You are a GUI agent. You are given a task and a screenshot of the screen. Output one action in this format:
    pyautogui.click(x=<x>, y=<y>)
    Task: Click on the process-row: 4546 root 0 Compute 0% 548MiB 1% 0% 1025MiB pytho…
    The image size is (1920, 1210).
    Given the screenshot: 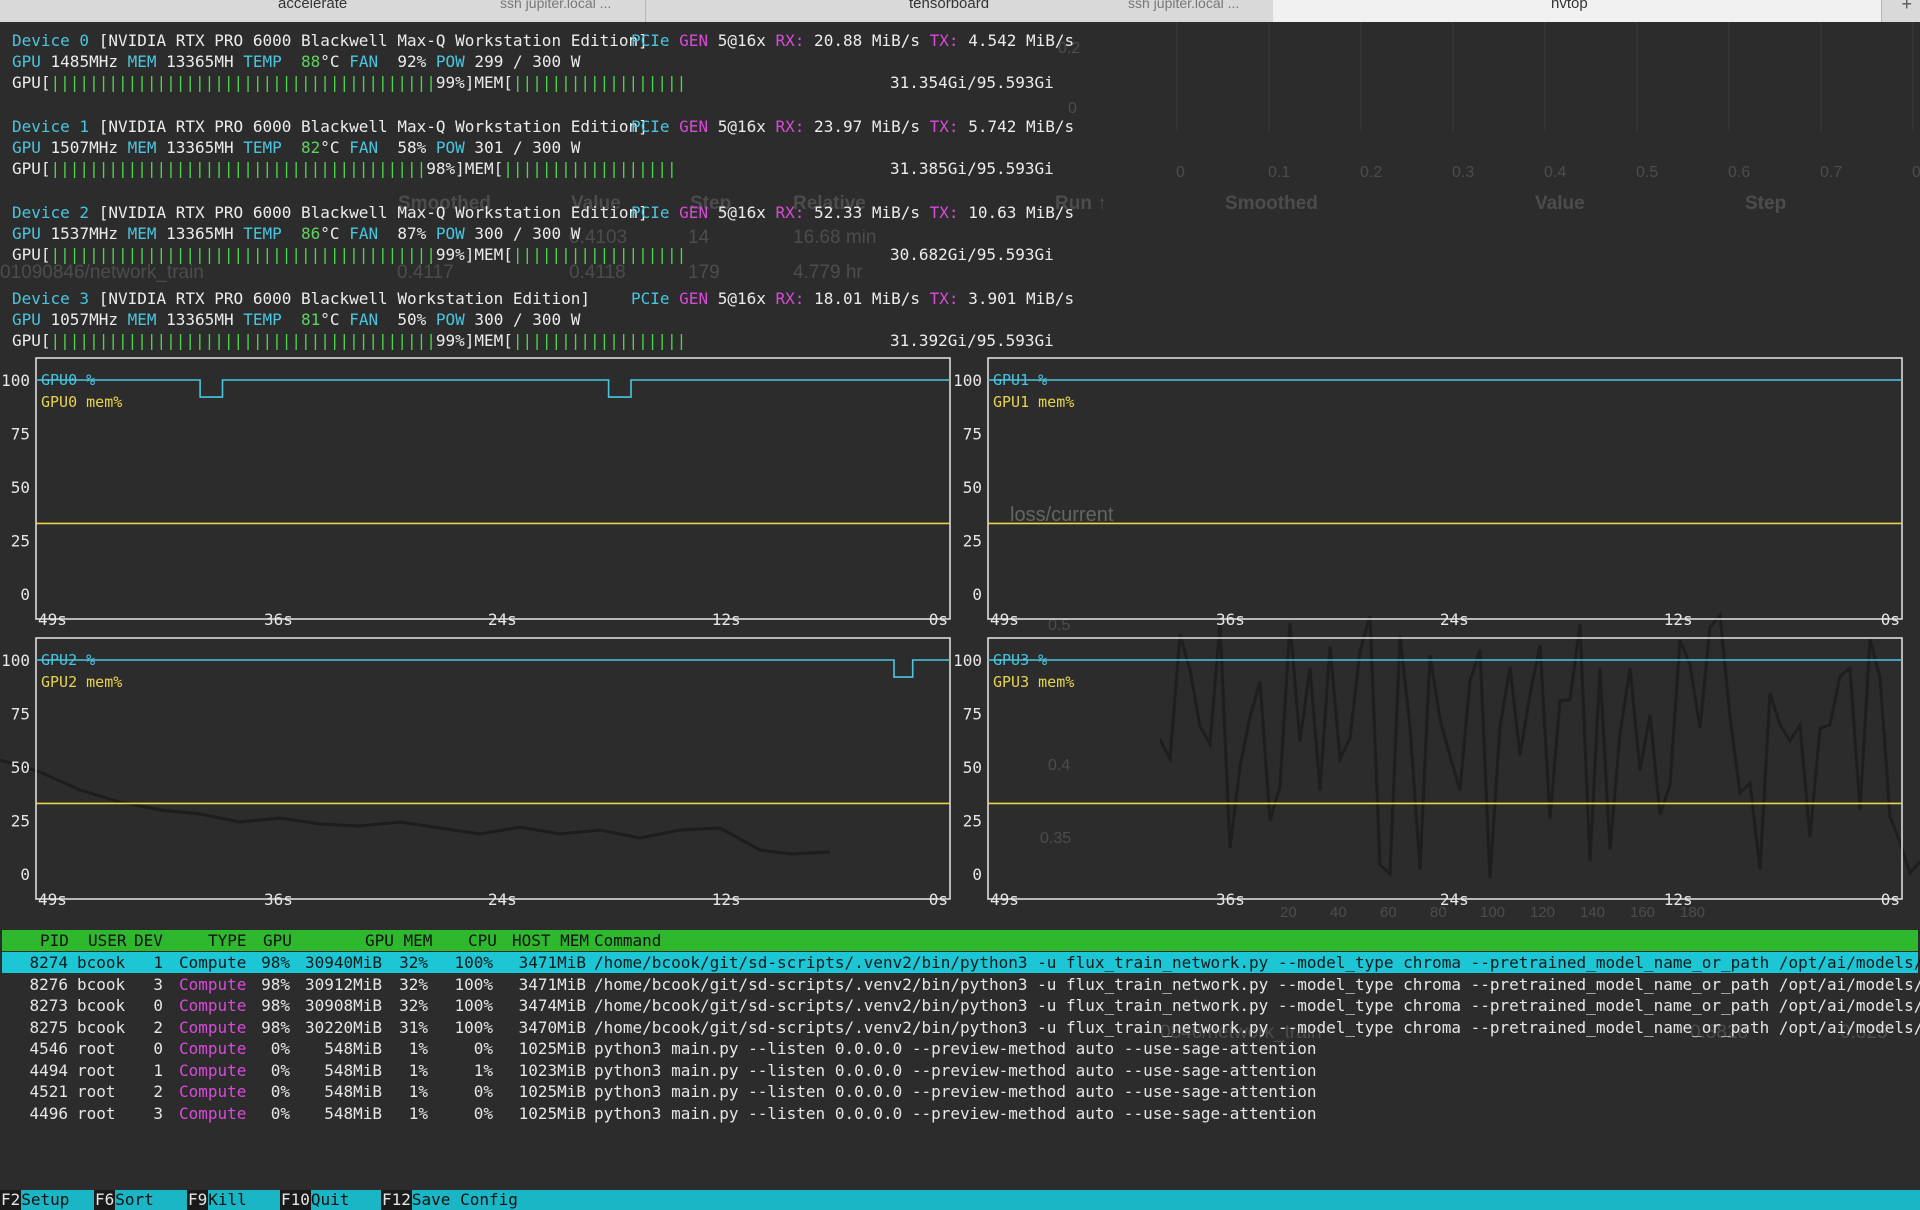 What is the action you would take?
    pyautogui.click(x=960, y=1048)
    